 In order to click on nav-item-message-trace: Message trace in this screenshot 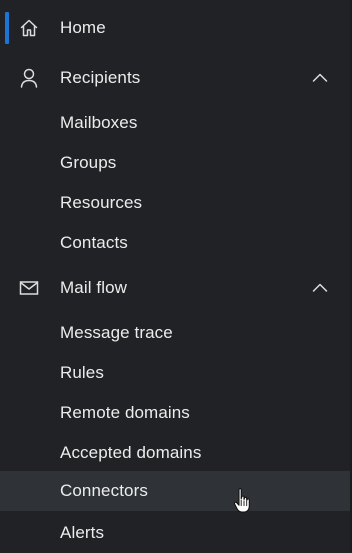, I will do `click(176, 333)`.